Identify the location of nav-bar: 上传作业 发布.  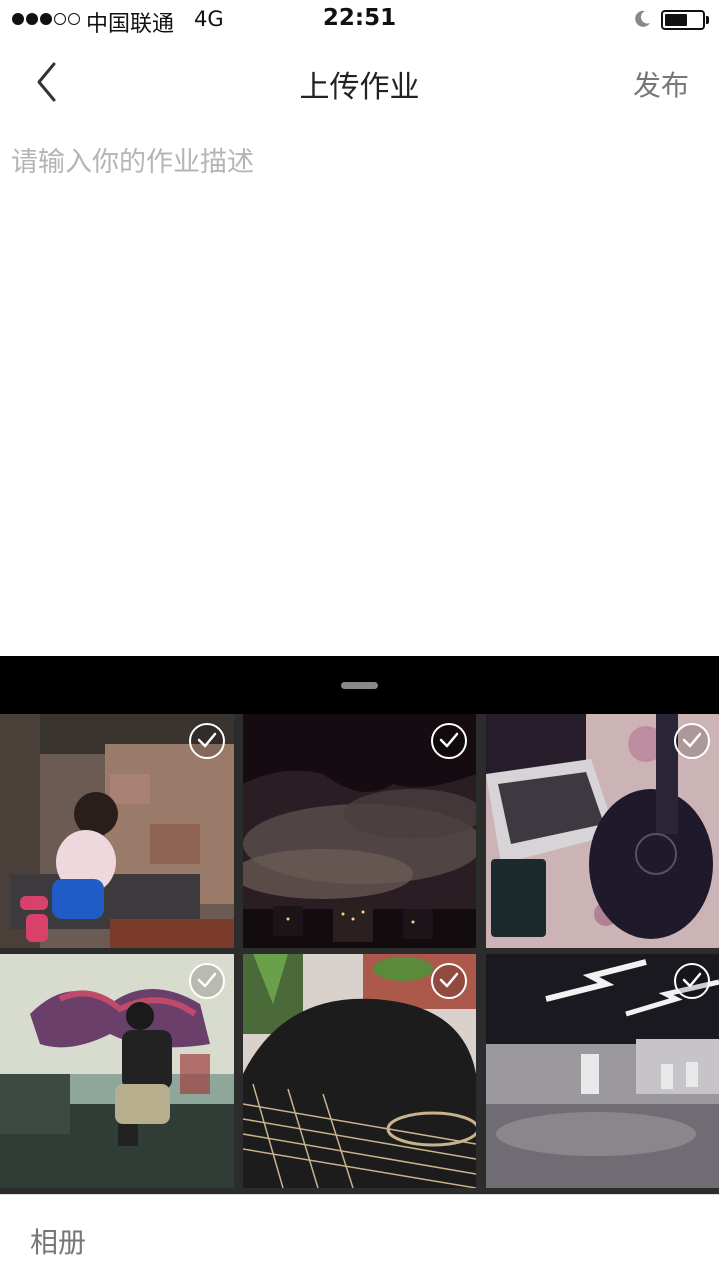
(359, 81).